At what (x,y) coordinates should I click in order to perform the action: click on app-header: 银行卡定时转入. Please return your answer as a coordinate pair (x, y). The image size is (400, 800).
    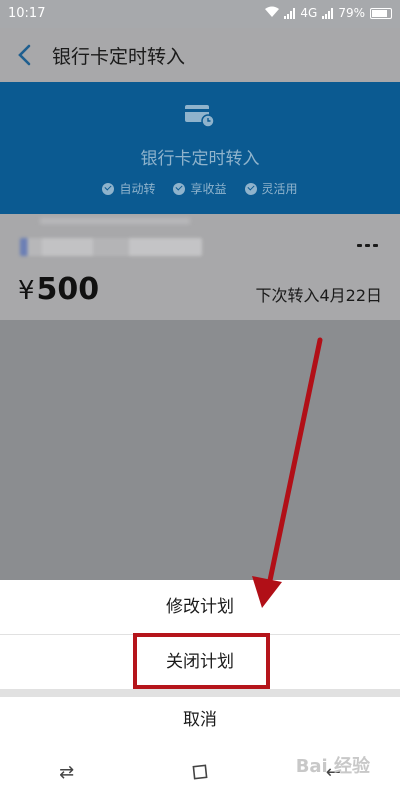
    Looking at the image, I should click on (200, 55).